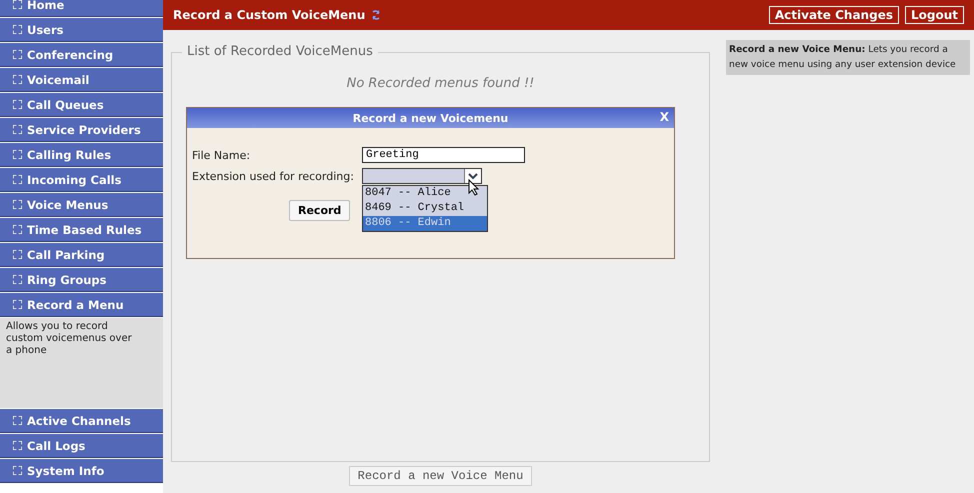 This screenshot has height=493, width=974. What do you see at coordinates (273, 176) in the screenshot?
I see `field-label: Extension used for recording:` at bounding box center [273, 176].